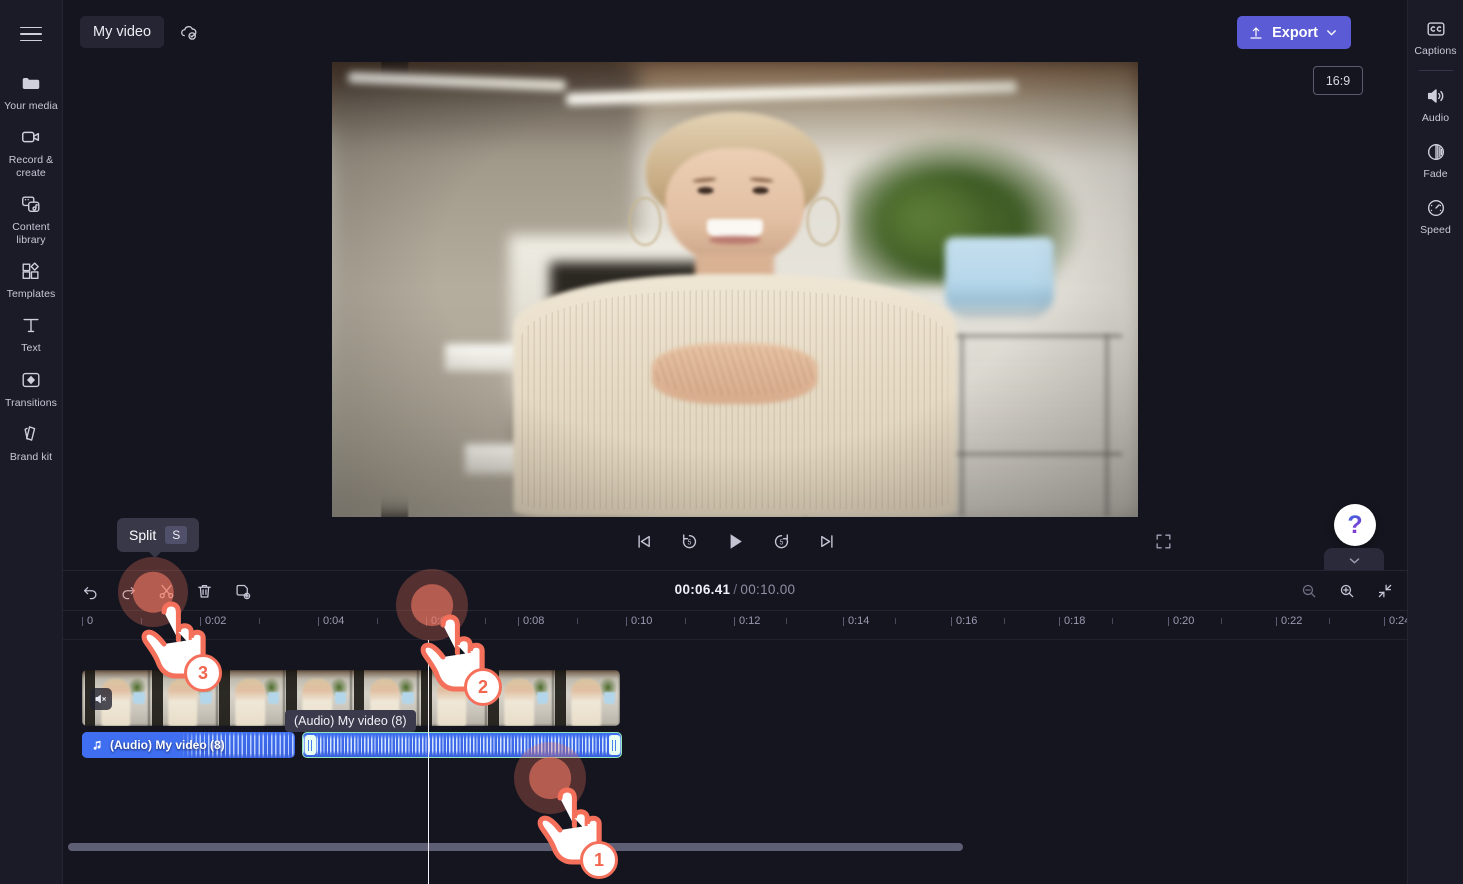 The image size is (1463, 884). Describe the element at coordinates (1435, 174) in the screenshot. I see `panel-item-label: Fade` at that location.